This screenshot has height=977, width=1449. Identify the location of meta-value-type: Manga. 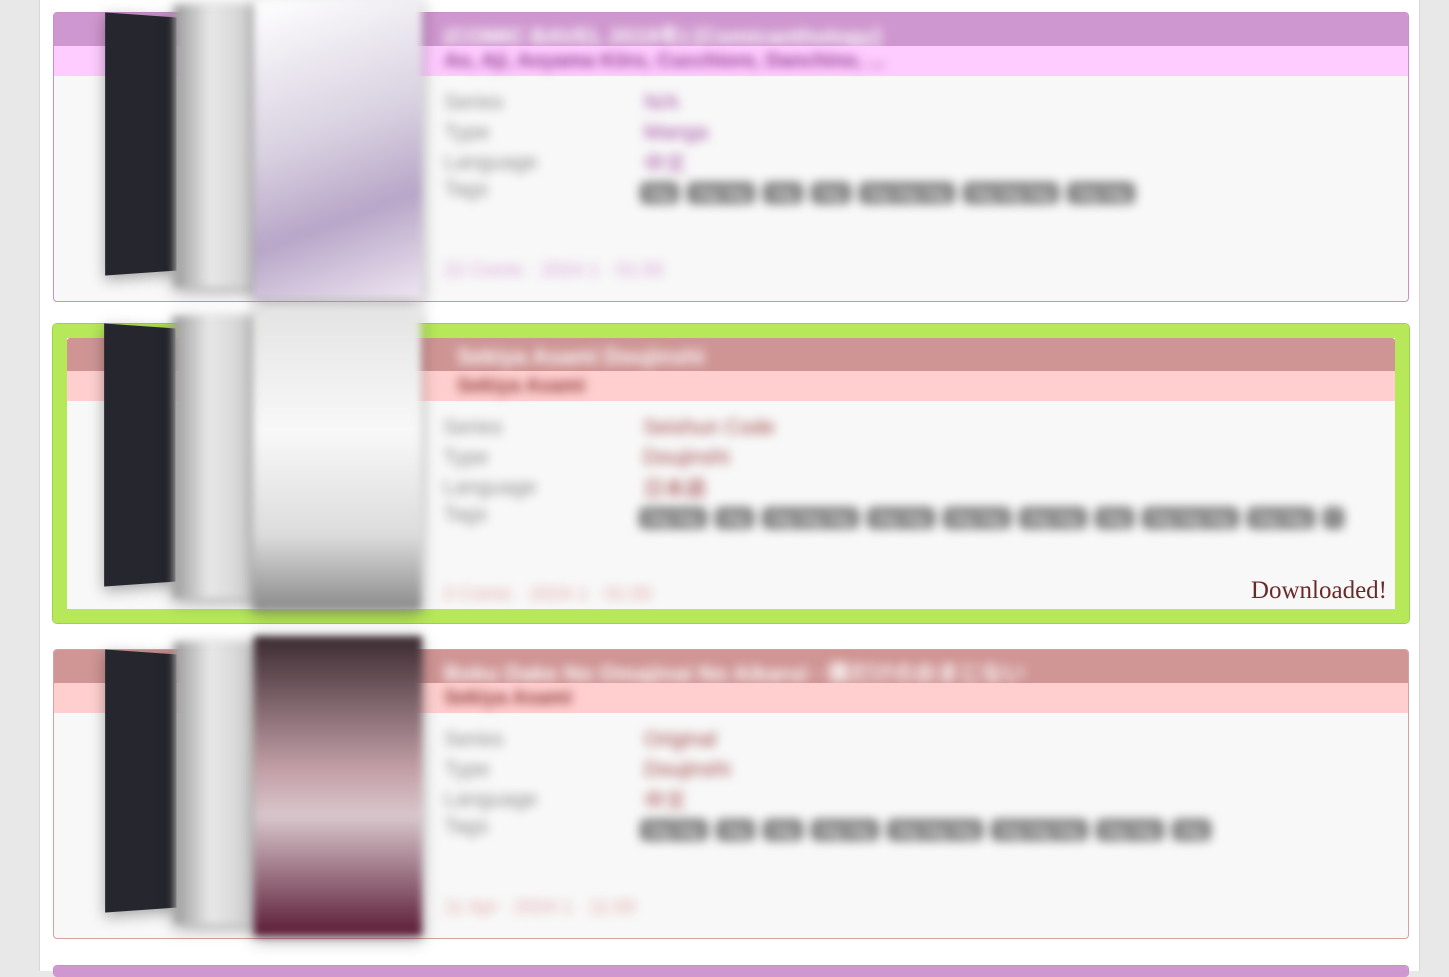
(676, 133).